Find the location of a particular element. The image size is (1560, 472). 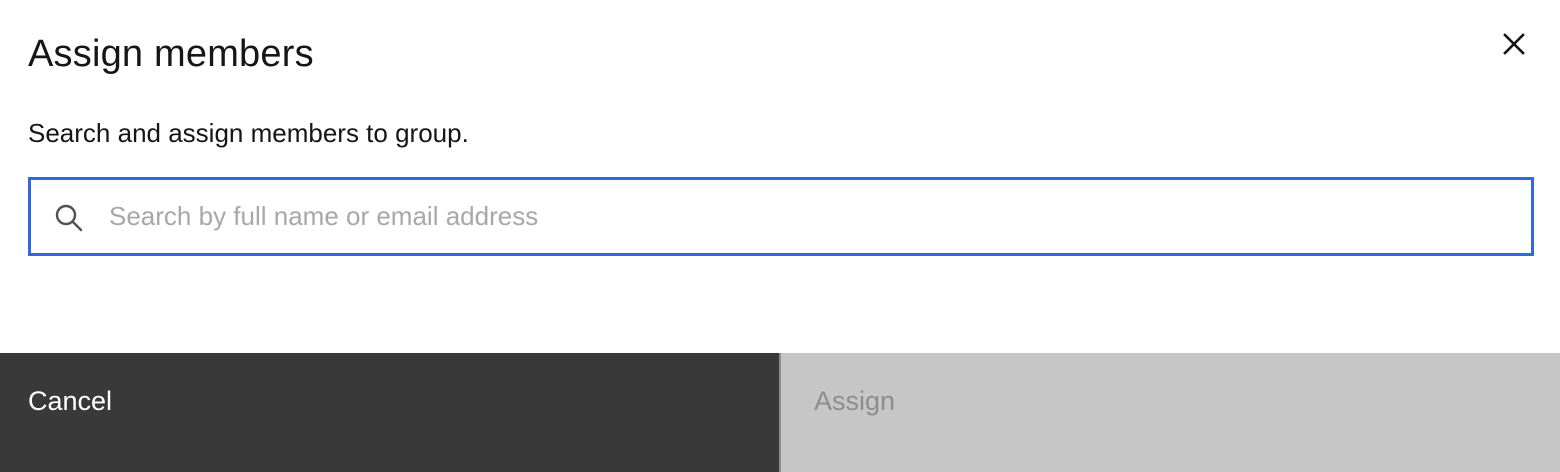

close-icon is located at coordinates (1514, 44).